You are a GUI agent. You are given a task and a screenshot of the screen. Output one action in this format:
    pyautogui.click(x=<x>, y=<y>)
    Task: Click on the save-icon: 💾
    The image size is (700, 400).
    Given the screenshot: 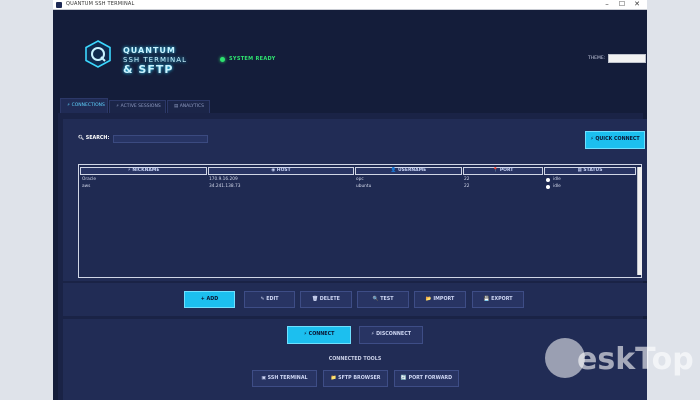 What is the action you would take?
    pyautogui.click(x=486, y=299)
    